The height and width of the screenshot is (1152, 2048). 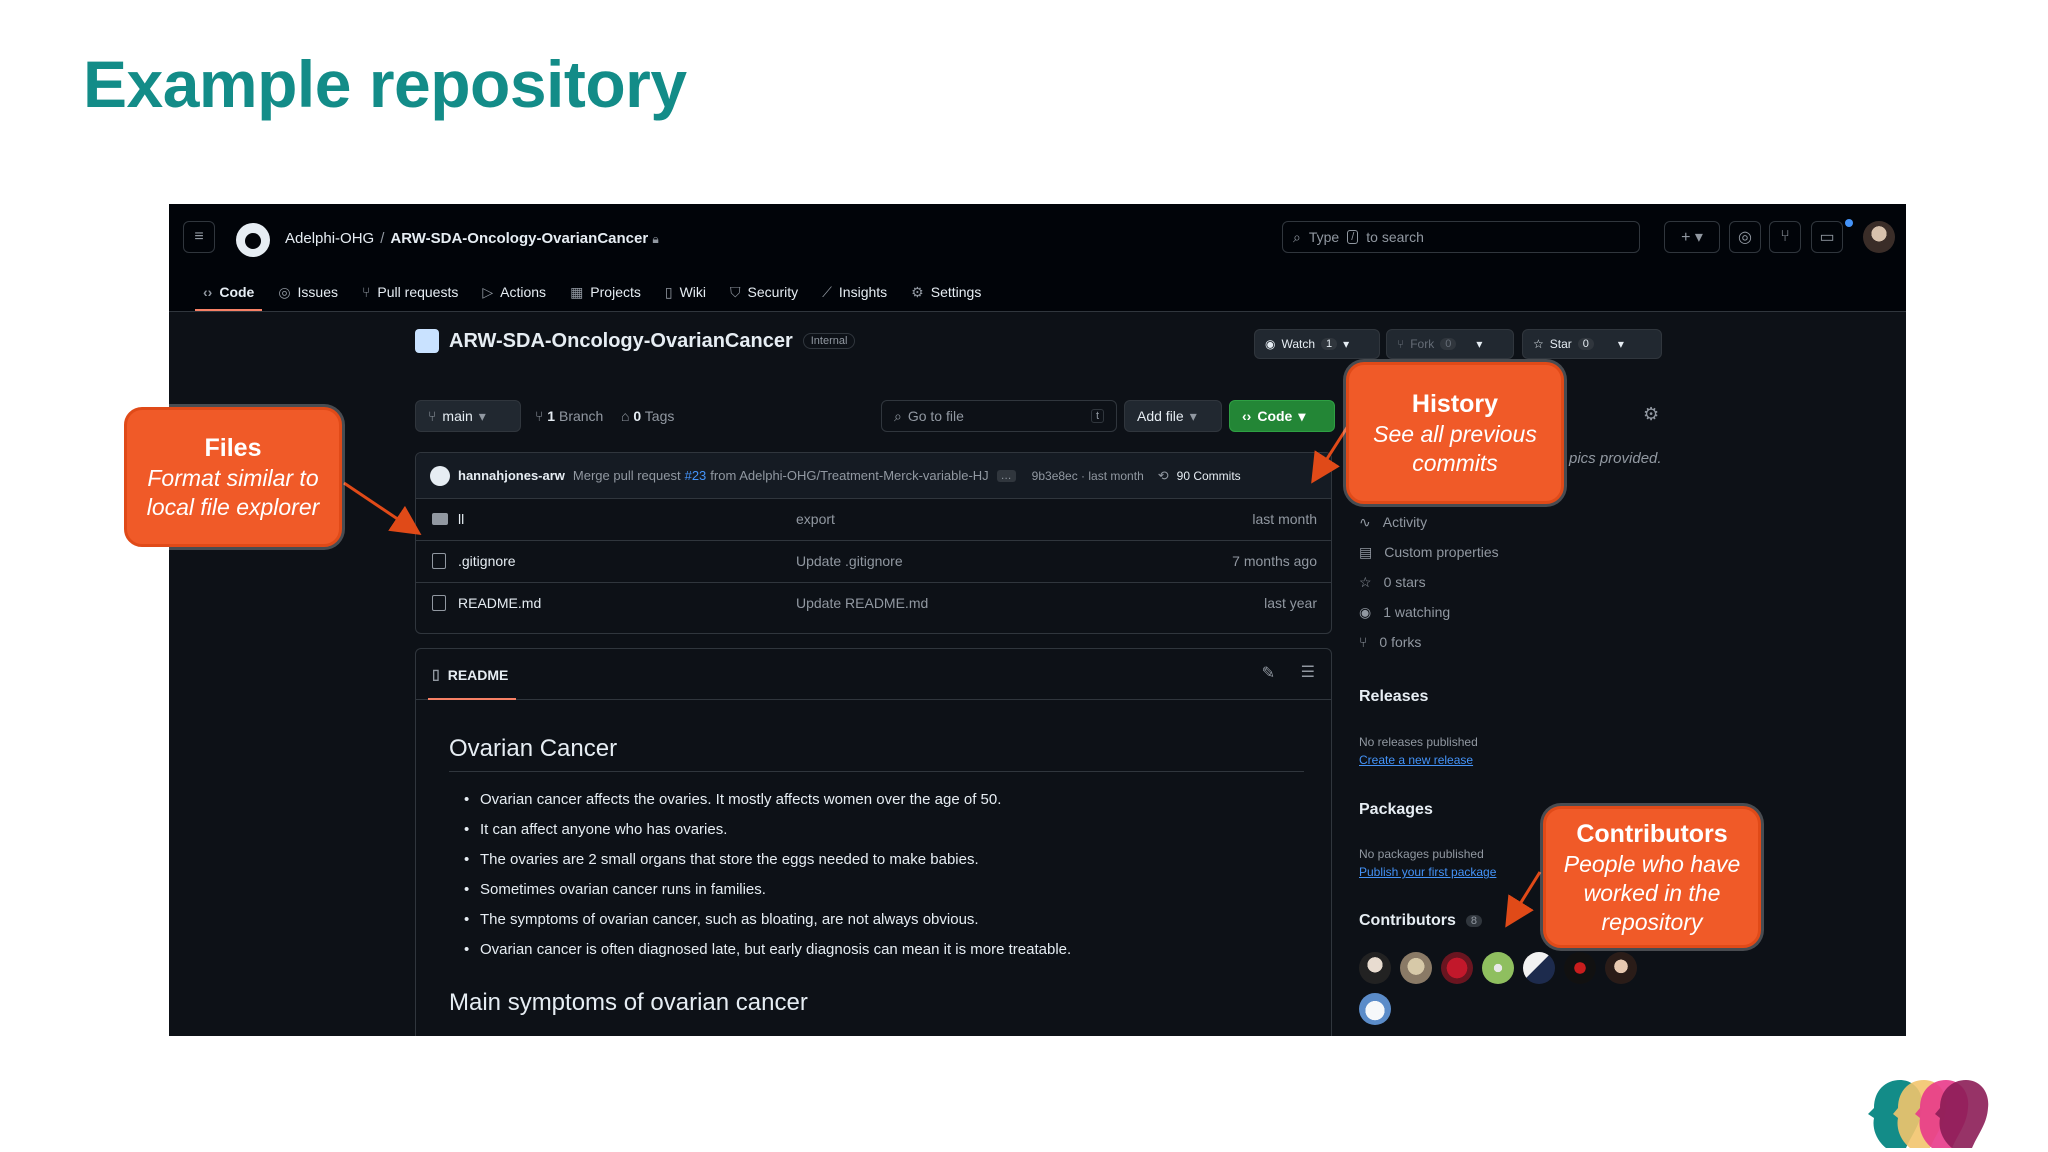 What do you see at coordinates (233, 492) in the screenshot?
I see `files-callout-text: Format similar to local file explorer` at bounding box center [233, 492].